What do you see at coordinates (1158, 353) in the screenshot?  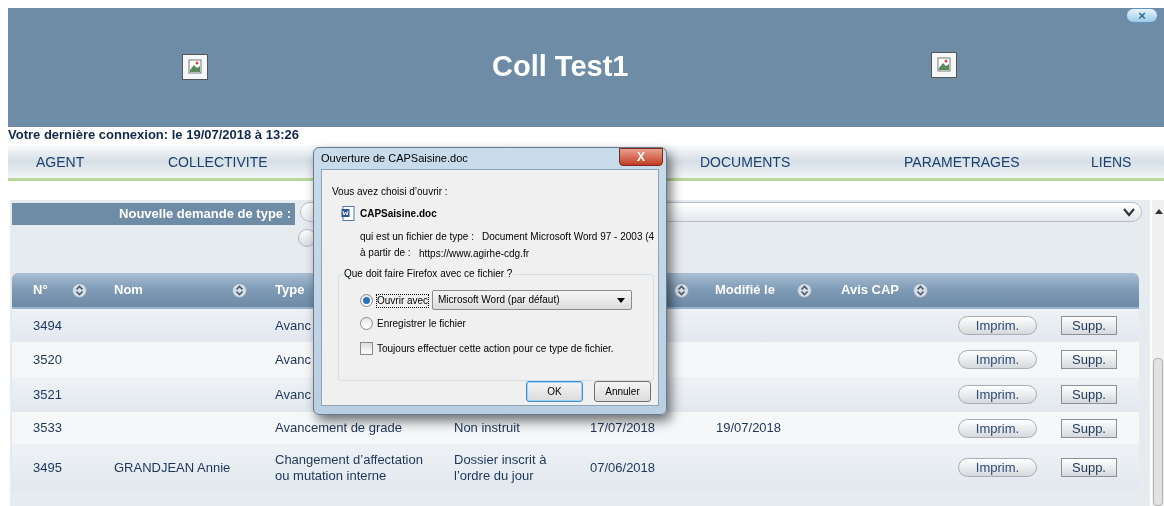 I see `scrollbar` at bounding box center [1158, 353].